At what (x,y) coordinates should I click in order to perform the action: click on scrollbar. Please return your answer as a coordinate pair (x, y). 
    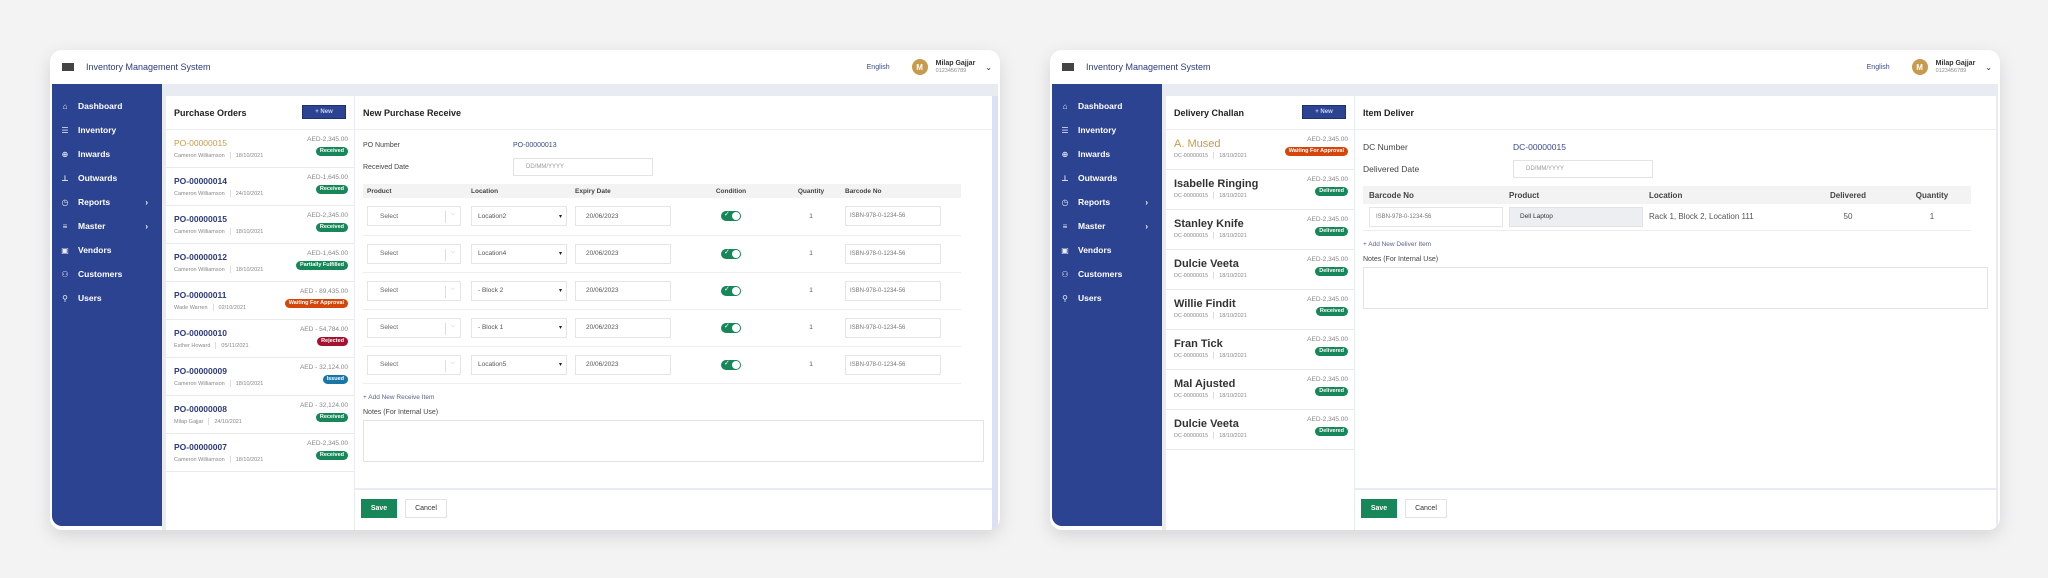
    Looking at the image, I should click on (995, 313).